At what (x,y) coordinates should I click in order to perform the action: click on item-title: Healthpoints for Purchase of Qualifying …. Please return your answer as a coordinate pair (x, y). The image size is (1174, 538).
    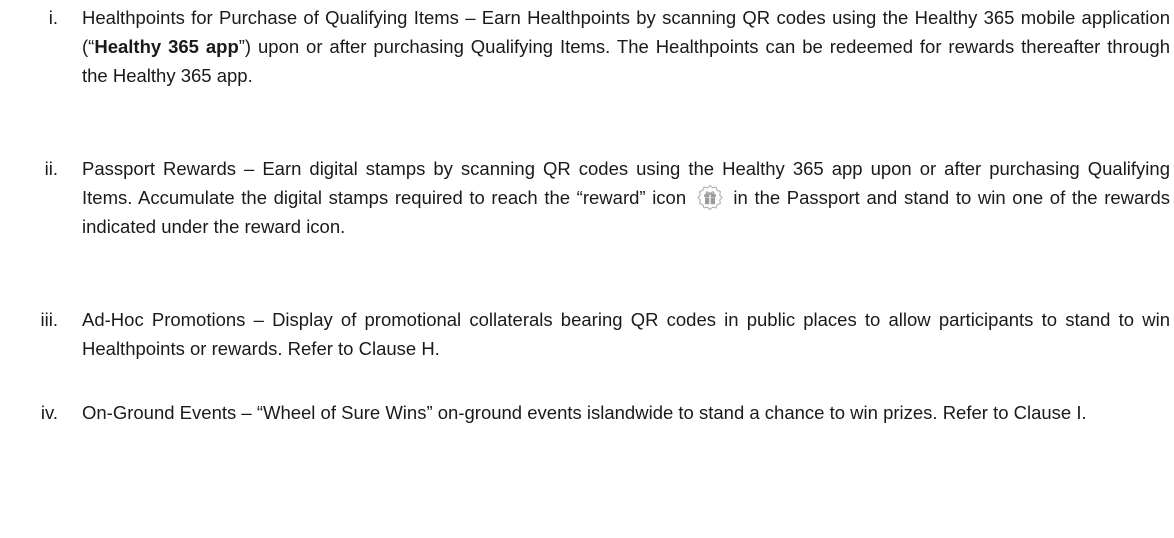
    Looking at the image, I should click on (270, 17).